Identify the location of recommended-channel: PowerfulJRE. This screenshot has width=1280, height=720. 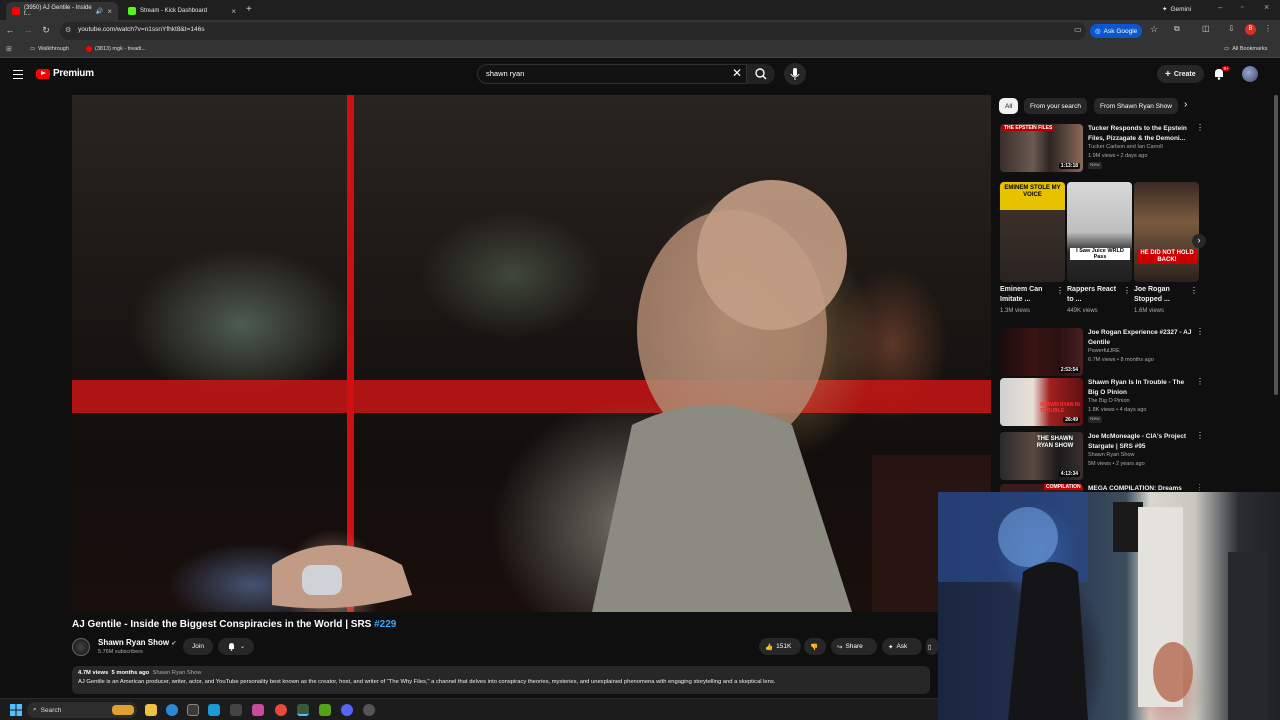
(1104, 351).